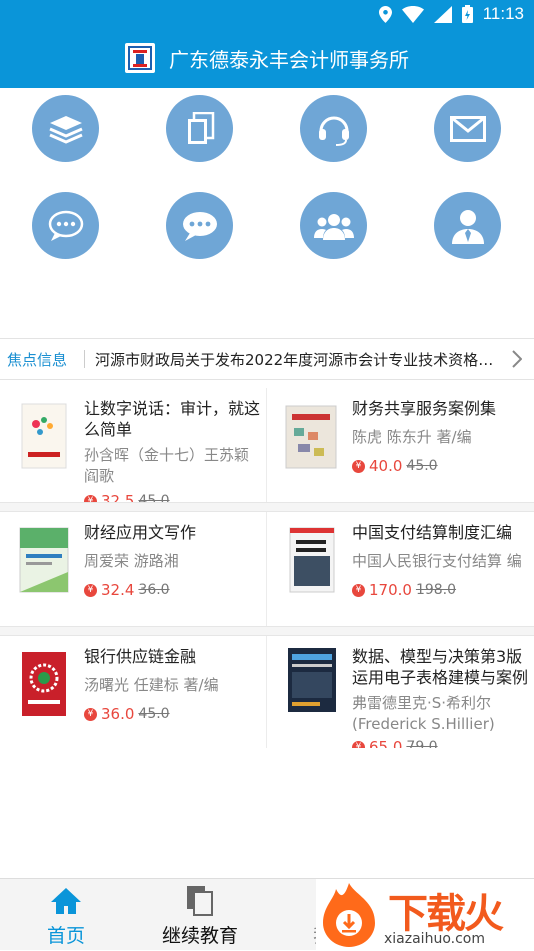 This screenshot has width=534, height=951. I want to click on book-author: 中国人民银行支付结算 编, so click(437, 561).